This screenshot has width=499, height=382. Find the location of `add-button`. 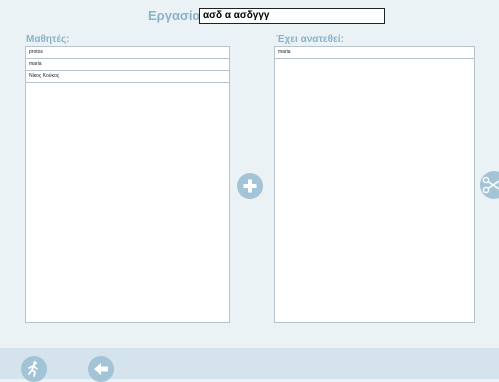

add-button is located at coordinates (250, 186).